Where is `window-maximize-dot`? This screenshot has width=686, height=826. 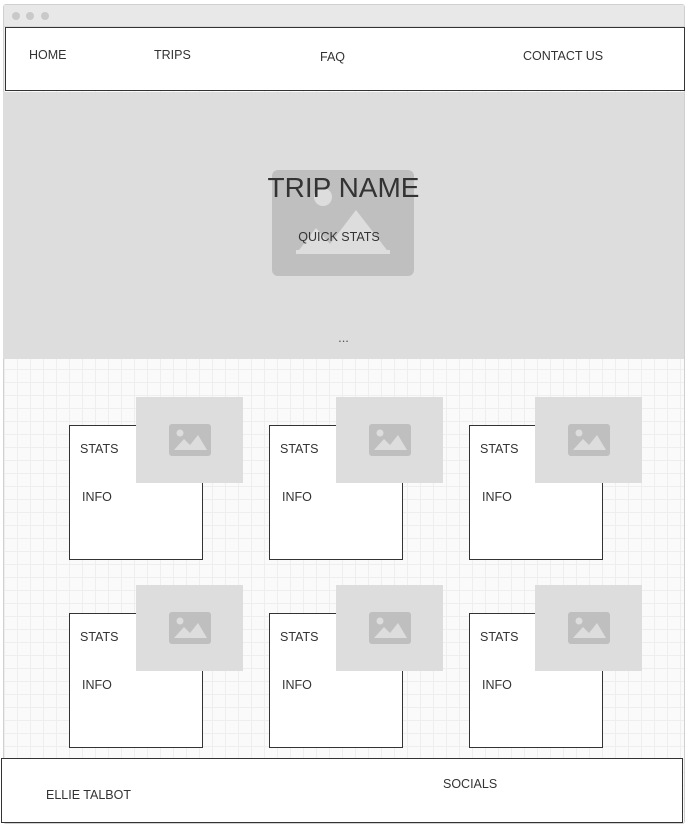 window-maximize-dot is located at coordinates (45, 16).